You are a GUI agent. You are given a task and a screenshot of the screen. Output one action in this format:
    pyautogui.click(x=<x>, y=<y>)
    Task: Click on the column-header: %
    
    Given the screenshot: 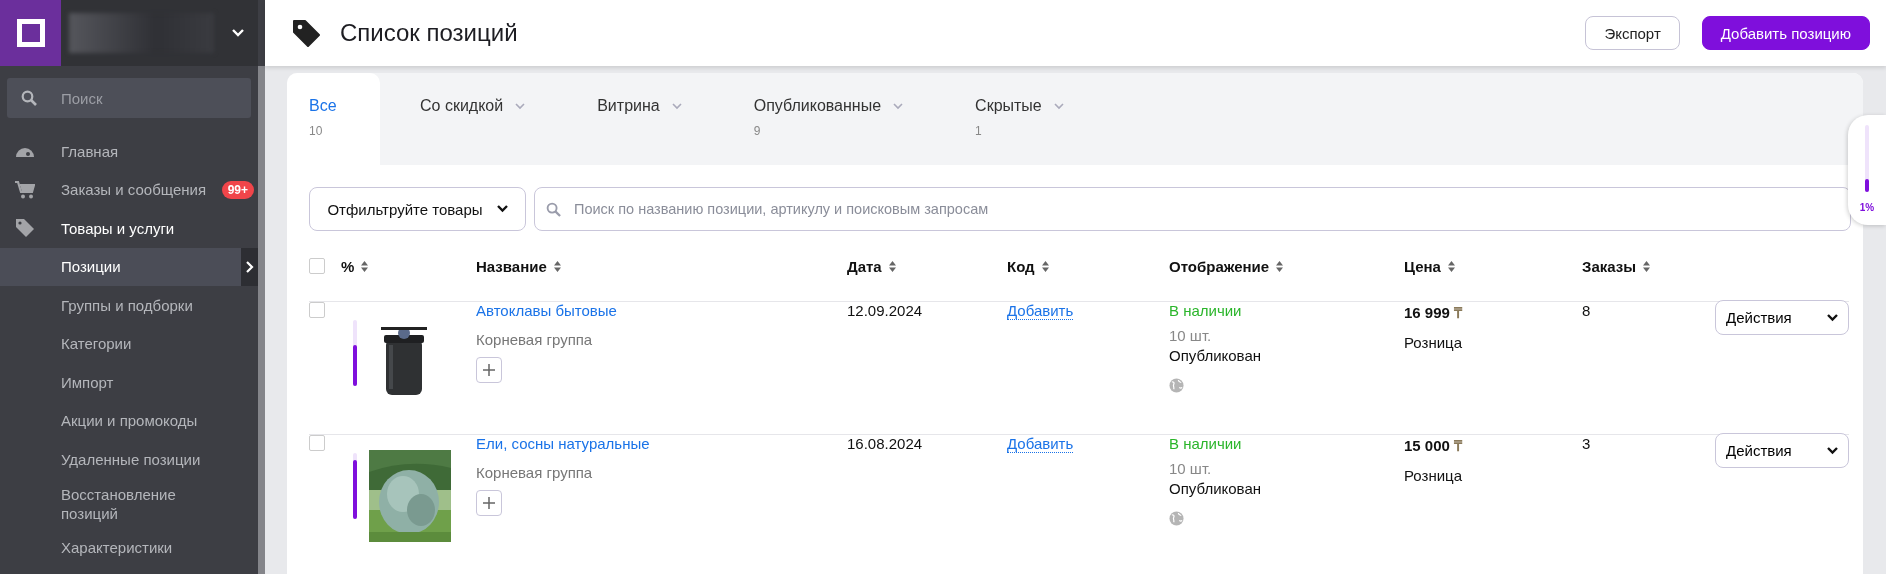 What is the action you would take?
    pyautogui.click(x=348, y=266)
    